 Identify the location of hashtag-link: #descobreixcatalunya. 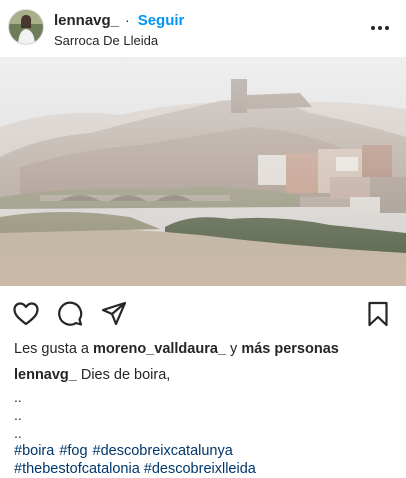
(163, 451).